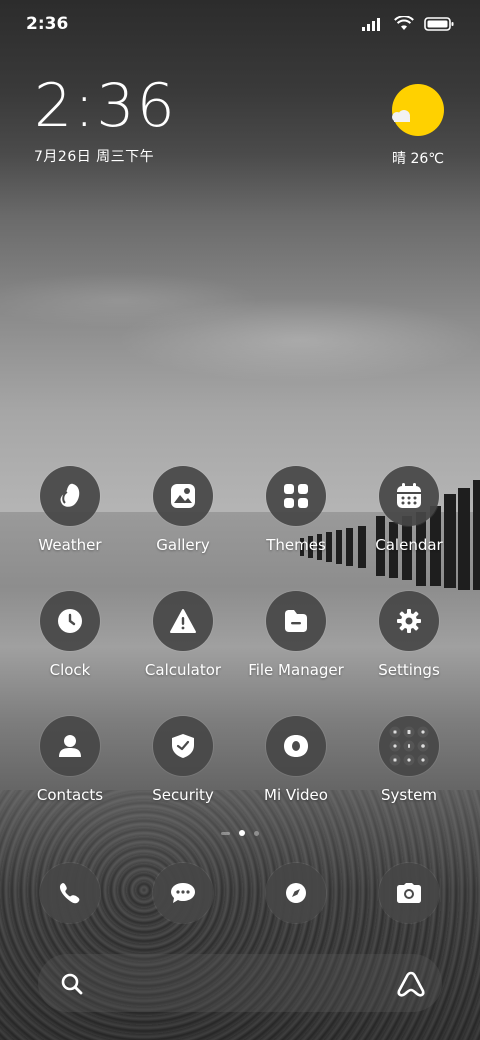 Image resolution: width=480 pixels, height=1040 pixels. Describe the element at coordinates (70, 496) in the screenshot. I see `weather-icon` at that location.